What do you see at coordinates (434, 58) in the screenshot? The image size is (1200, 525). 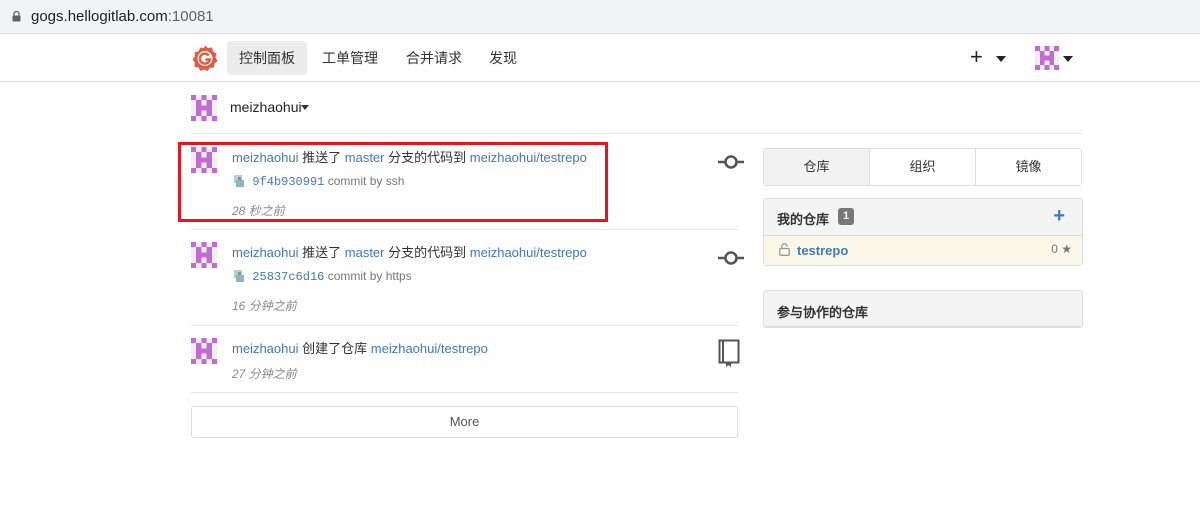 I see `nav-pull-requests: 合并请求` at bounding box center [434, 58].